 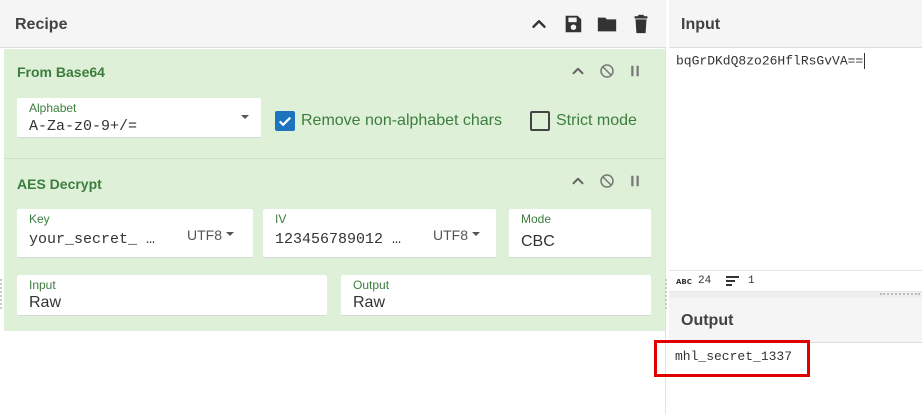 I want to click on output-format-value: Raw, so click(x=369, y=302).